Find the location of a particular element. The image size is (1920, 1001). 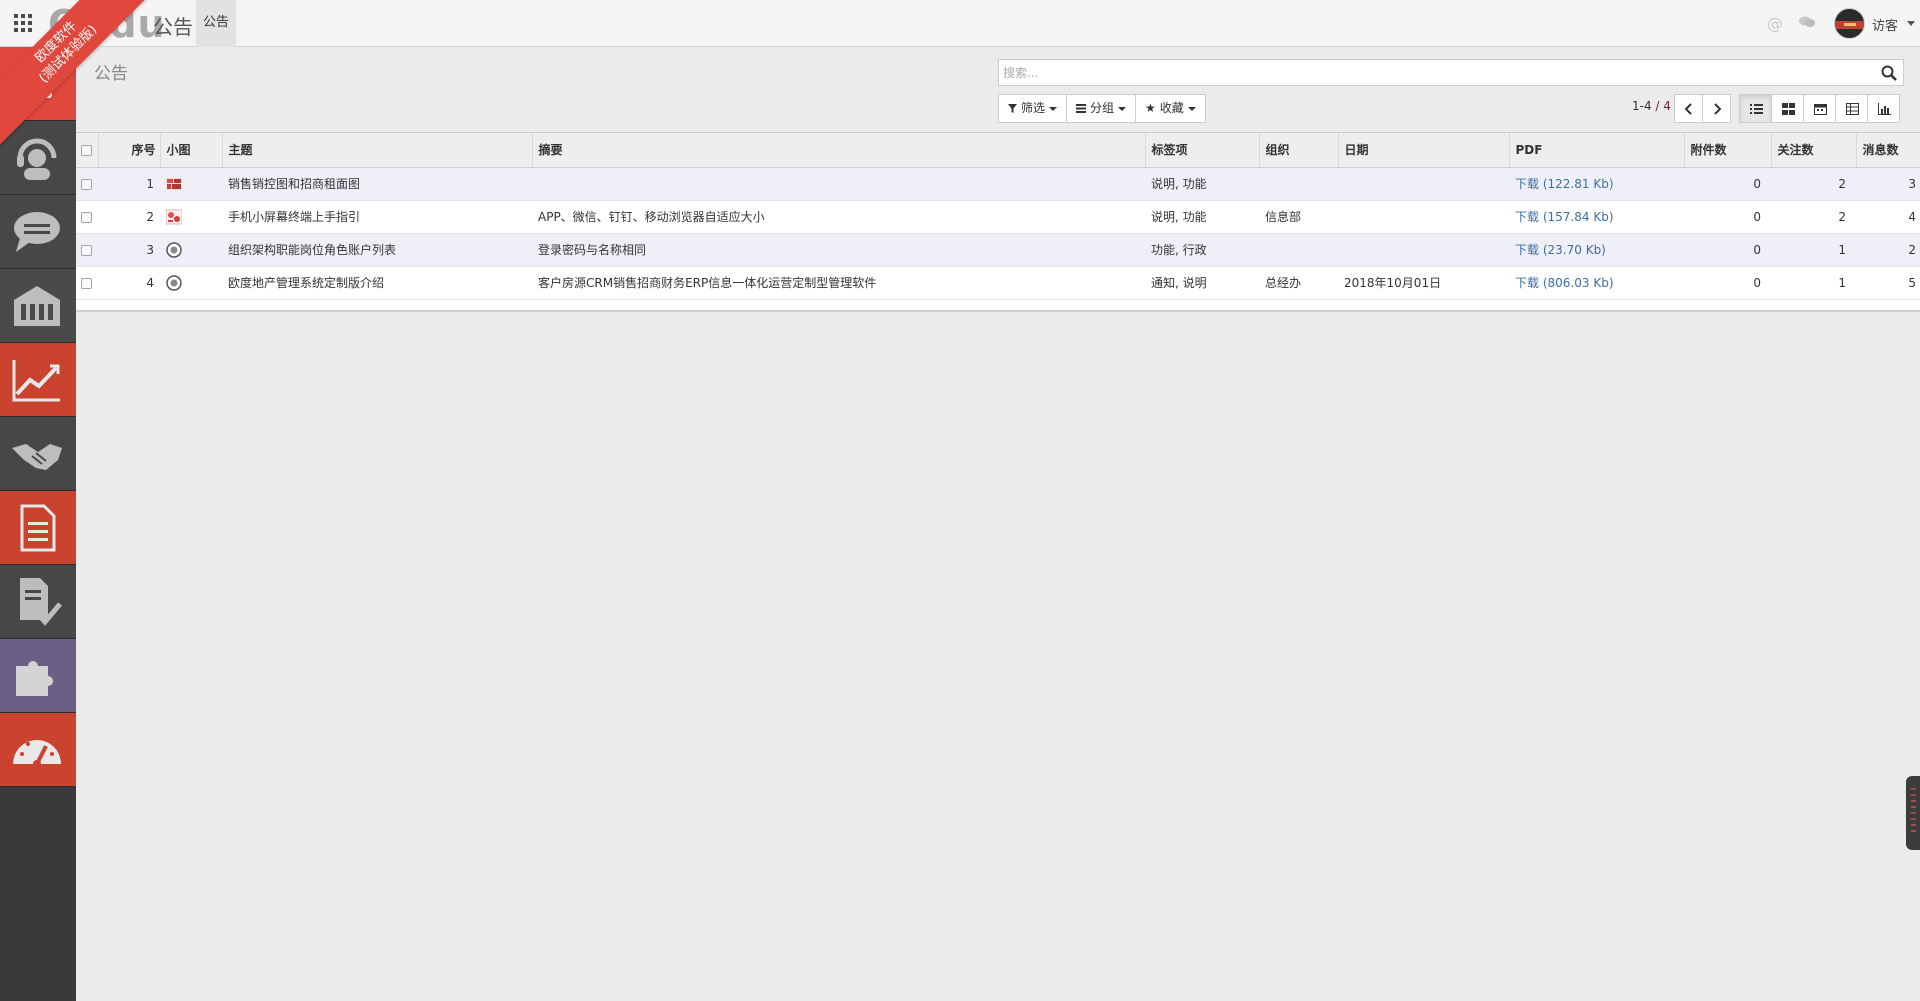

cell-seq: 1 is located at coordinates (150, 183).